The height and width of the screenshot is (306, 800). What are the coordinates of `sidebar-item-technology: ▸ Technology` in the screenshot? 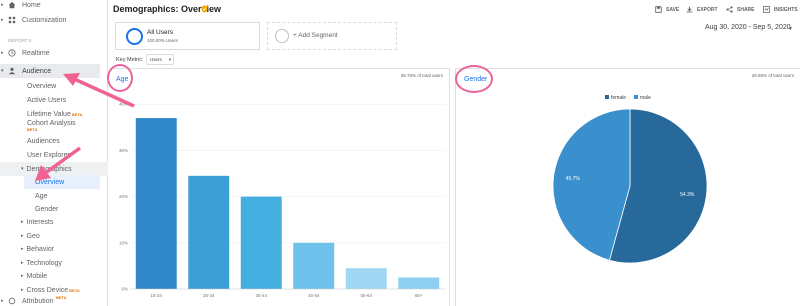 It's located at (41, 263).